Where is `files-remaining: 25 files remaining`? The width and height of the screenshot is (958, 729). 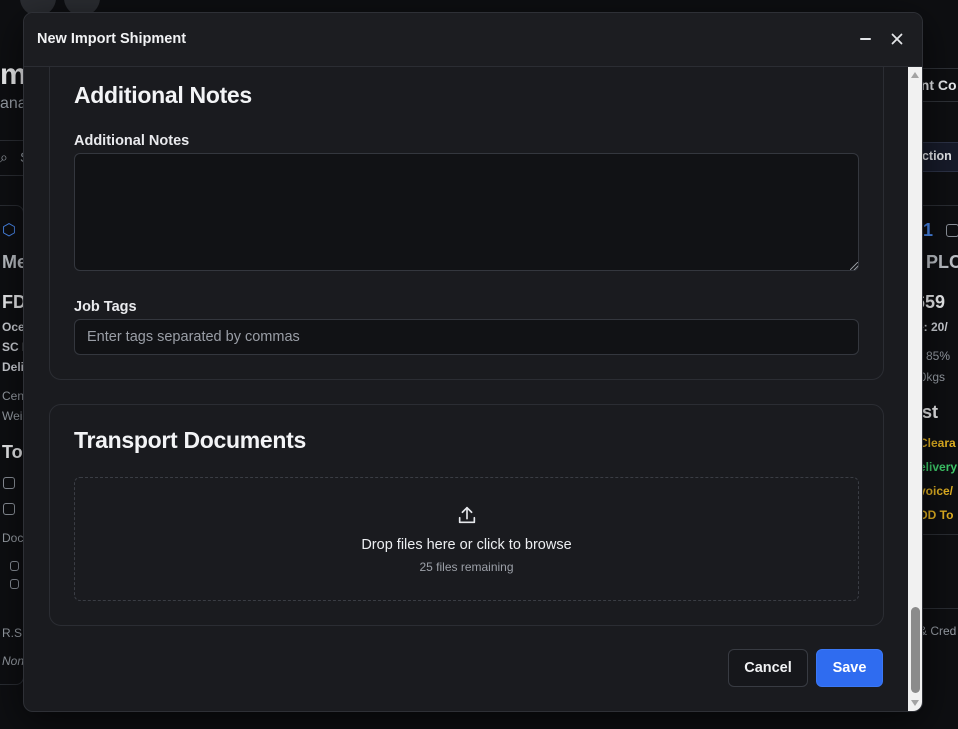 files-remaining: 25 files remaining is located at coordinates (466, 567).